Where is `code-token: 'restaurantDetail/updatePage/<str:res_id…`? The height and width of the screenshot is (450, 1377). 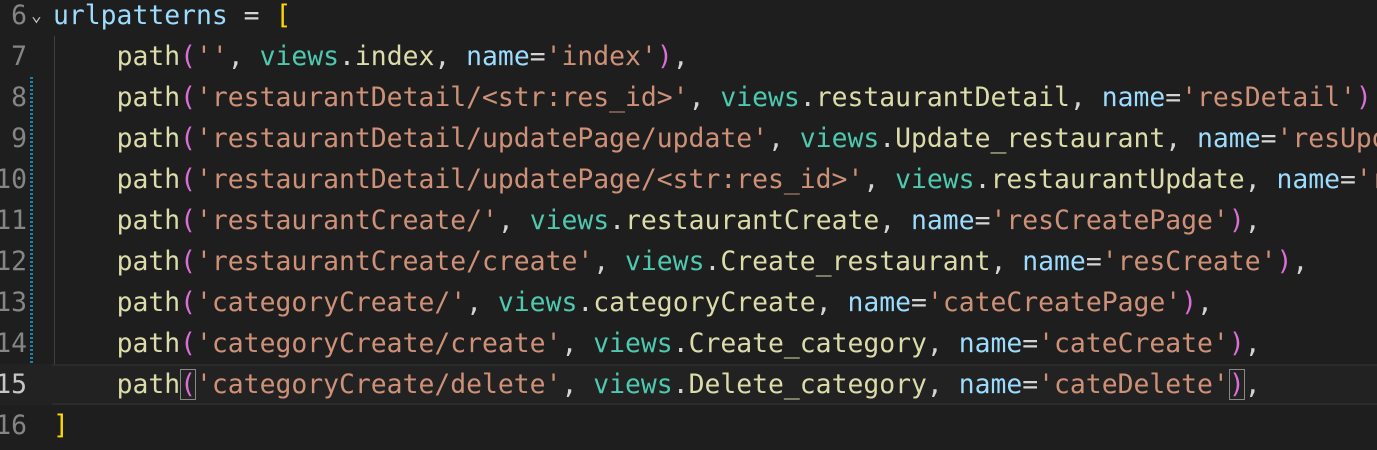 code-token: 'restaurantDetail/updatePage/<str:res_id… is located at coordinates (530, 179).